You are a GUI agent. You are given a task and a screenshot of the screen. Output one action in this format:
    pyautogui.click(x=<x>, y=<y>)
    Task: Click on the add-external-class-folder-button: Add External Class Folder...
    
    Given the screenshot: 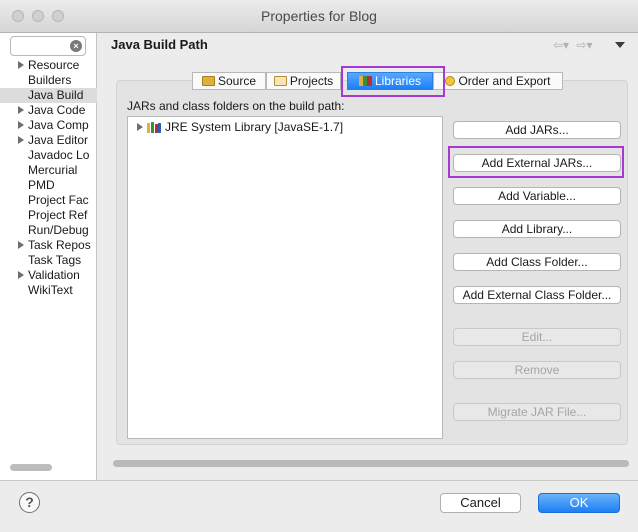 What is the action you would take?
    pyautogui.click(x=537, y=295)
    